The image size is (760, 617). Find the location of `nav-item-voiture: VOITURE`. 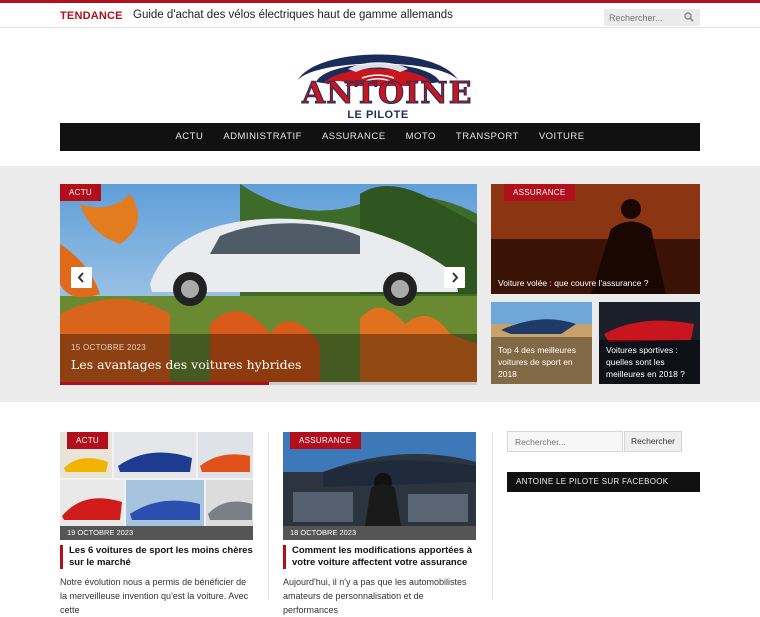

nav-item-voiture: VOITURE is located at coordinates (562, 137).